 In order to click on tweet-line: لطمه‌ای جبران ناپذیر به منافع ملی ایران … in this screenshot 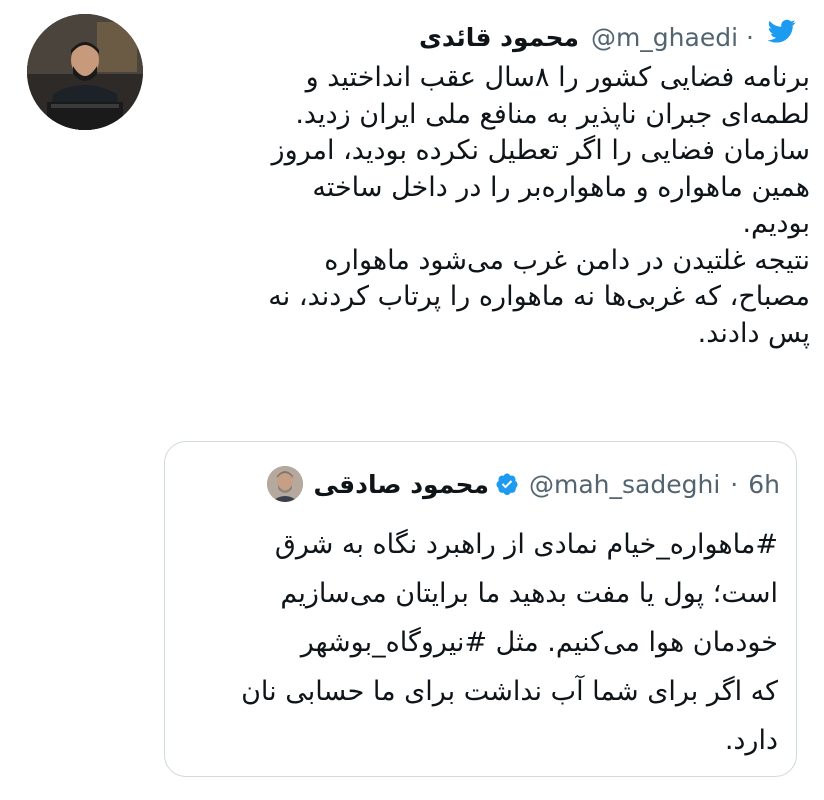, I will do `click(552, 114)`.